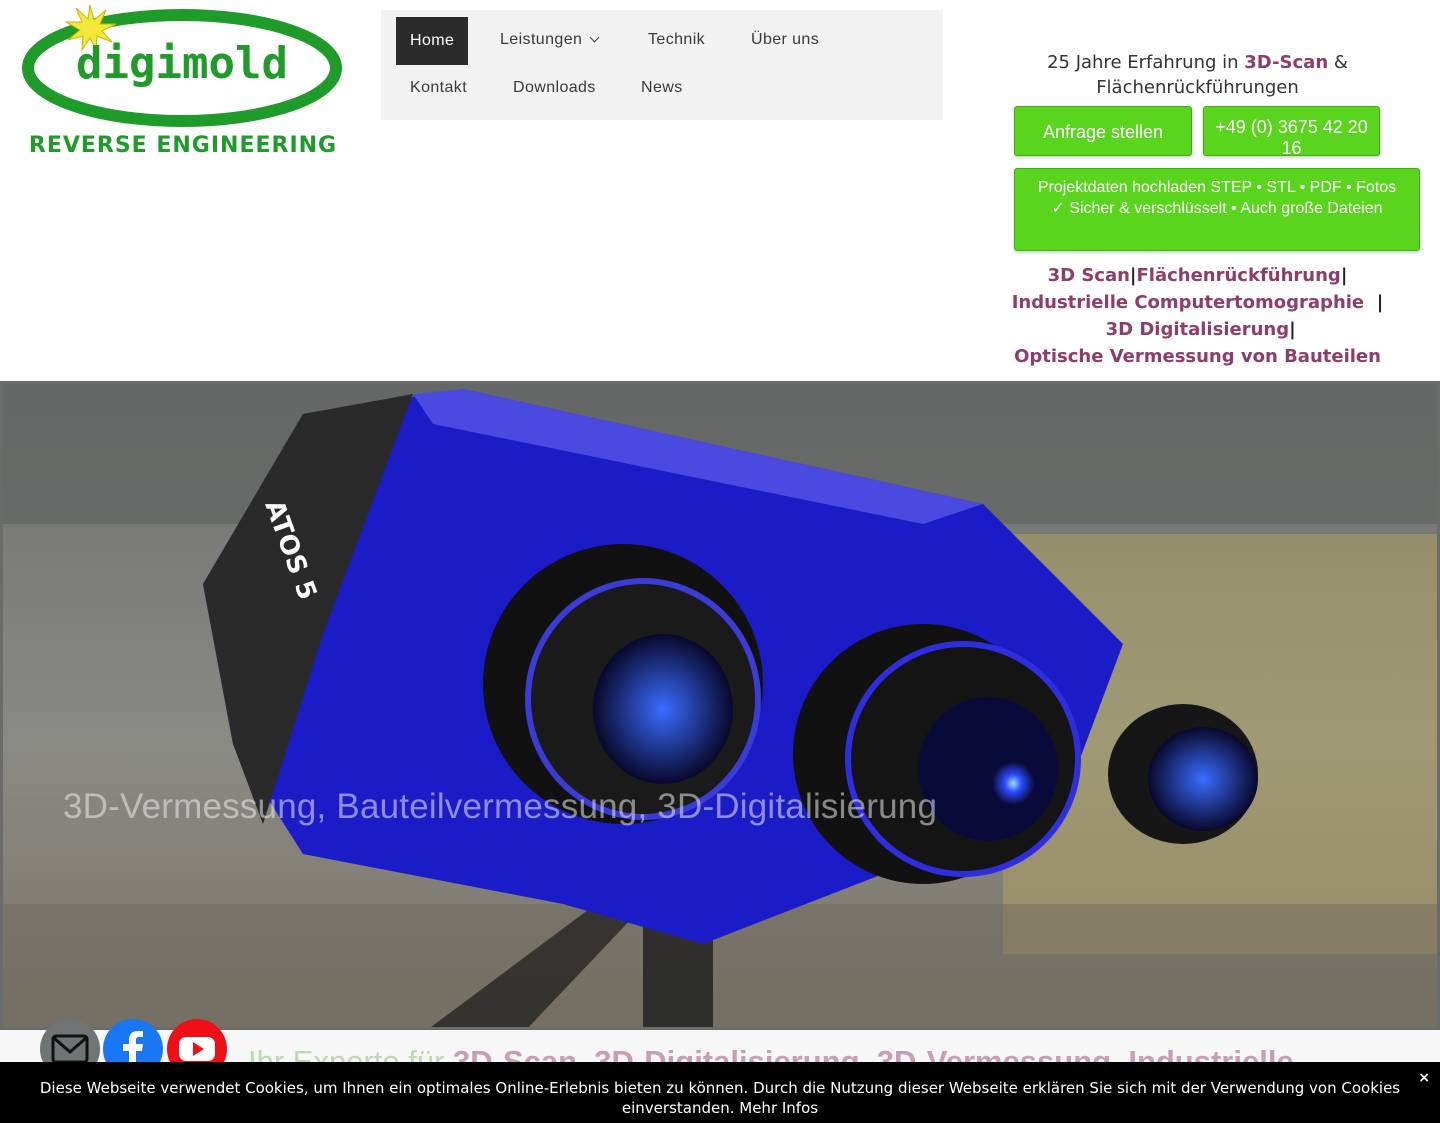 The height and width of the screenshot is (1123, 1440). I want to click on link-3d-scan: 3D Scan, so click(1089, 275).